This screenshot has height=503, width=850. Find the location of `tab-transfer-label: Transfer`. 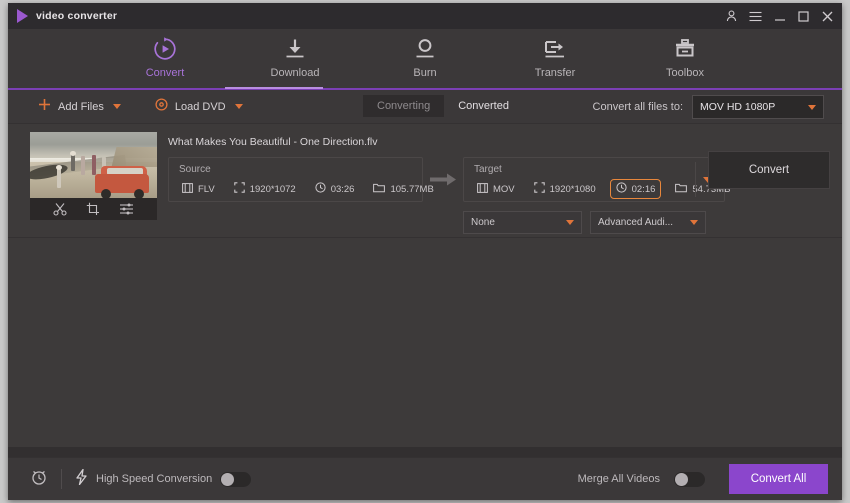

tab-transfer-label: Transfer is located at coordinates (555, 73).